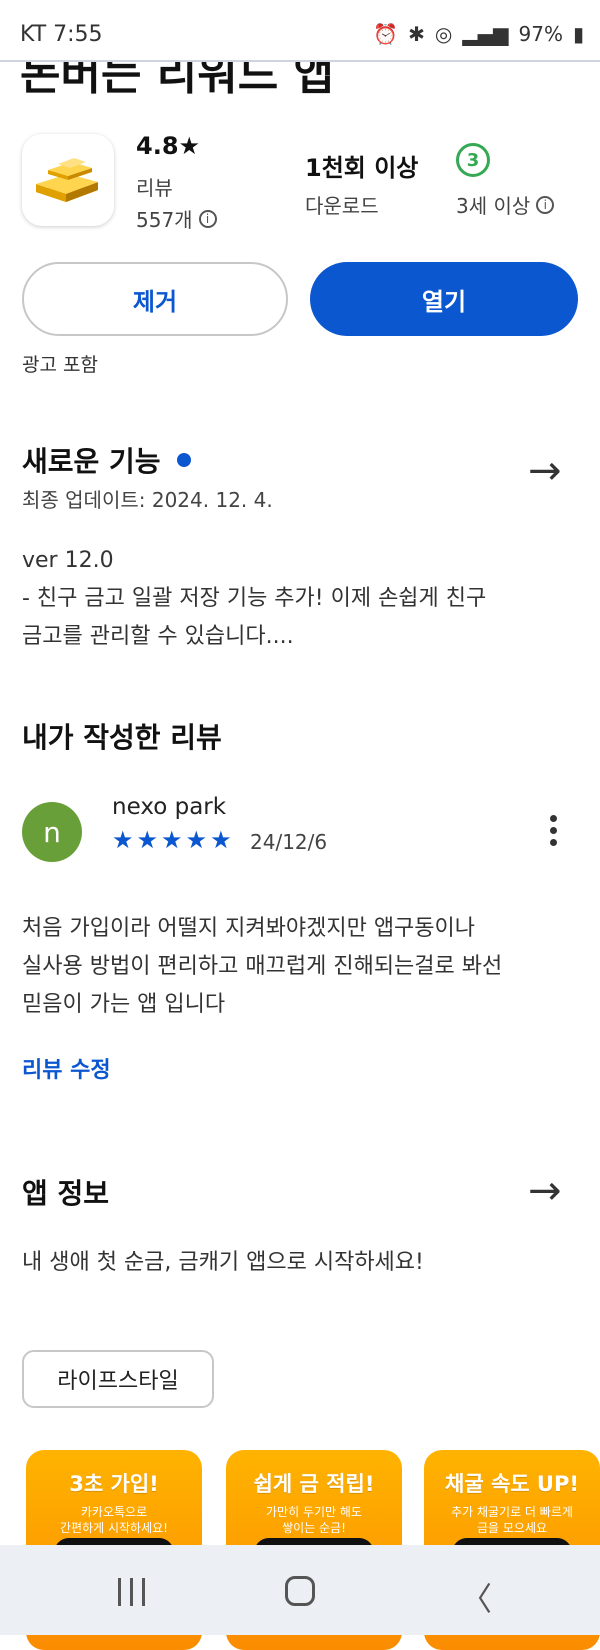 The height and width of the screenshot is (1650, 600). What do you see at coordinates (493, 206) in the screenshot?
I see `age-label: 3세 이상` at bounding box center [493, 206].